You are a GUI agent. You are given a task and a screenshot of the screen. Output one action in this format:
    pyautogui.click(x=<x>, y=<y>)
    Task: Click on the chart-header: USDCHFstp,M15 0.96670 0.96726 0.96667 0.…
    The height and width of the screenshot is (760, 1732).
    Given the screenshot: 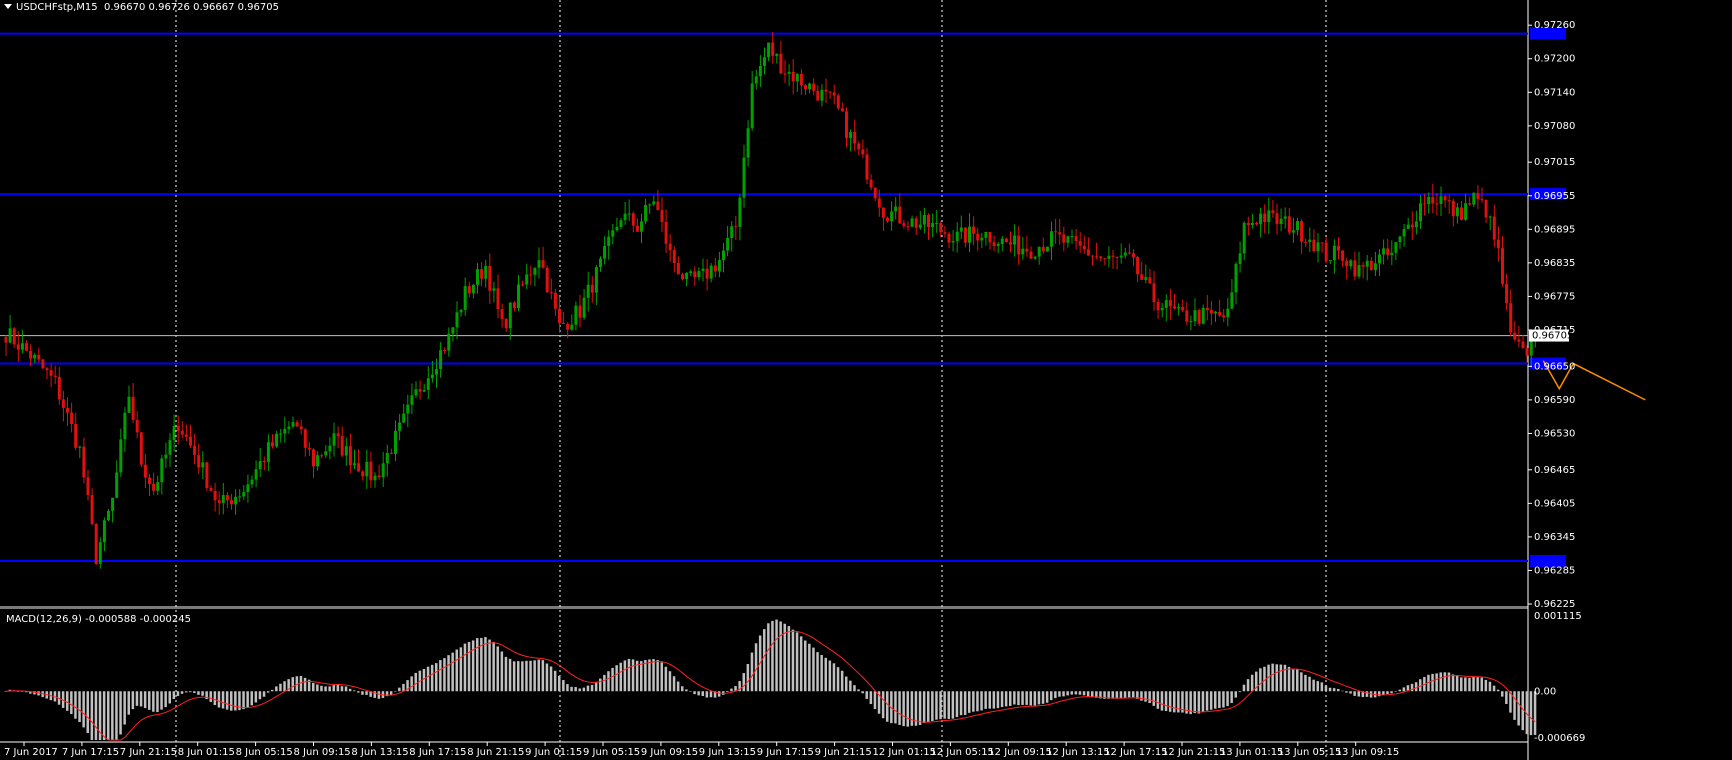 What is the action you would take?
    pyautogui.click(x=141, y=7)
    